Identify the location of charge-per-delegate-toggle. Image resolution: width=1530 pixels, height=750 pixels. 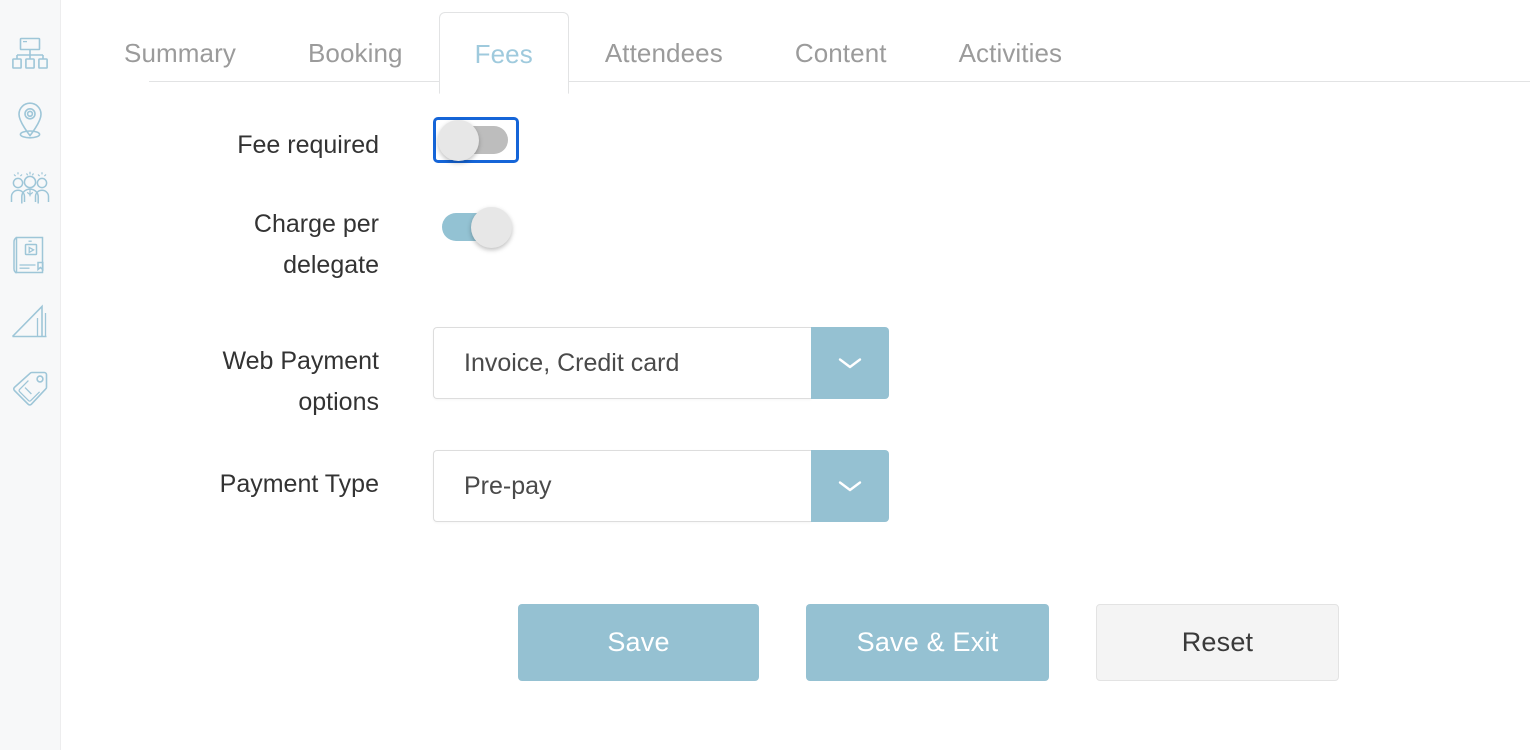
(477, 227).